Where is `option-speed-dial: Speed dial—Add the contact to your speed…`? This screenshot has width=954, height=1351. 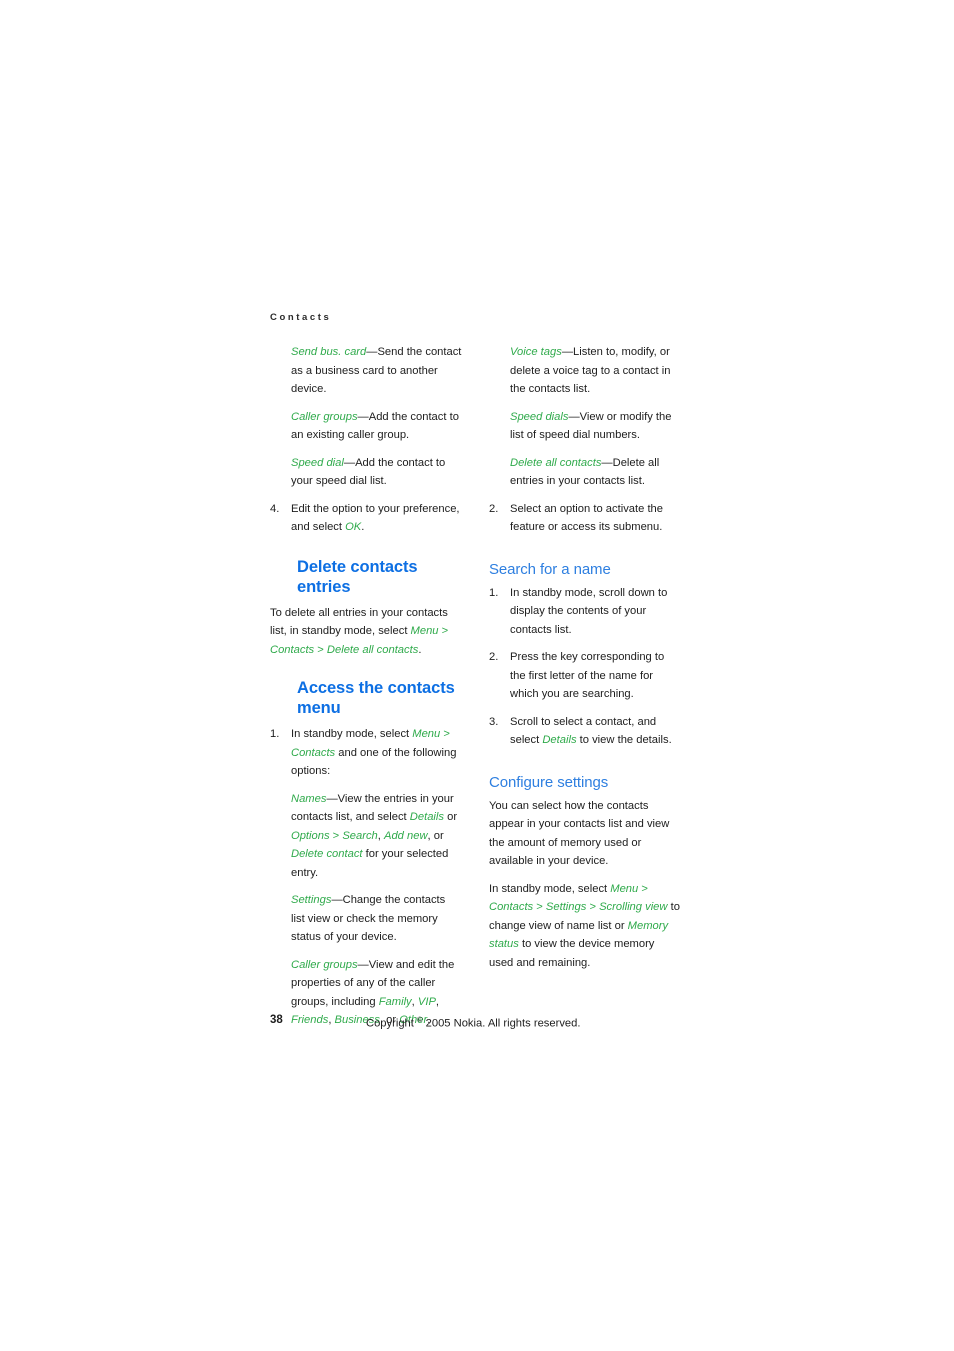
option-speed-dial: Speed dial—Add the contact to your speed… is located at coordinates (366, 472).